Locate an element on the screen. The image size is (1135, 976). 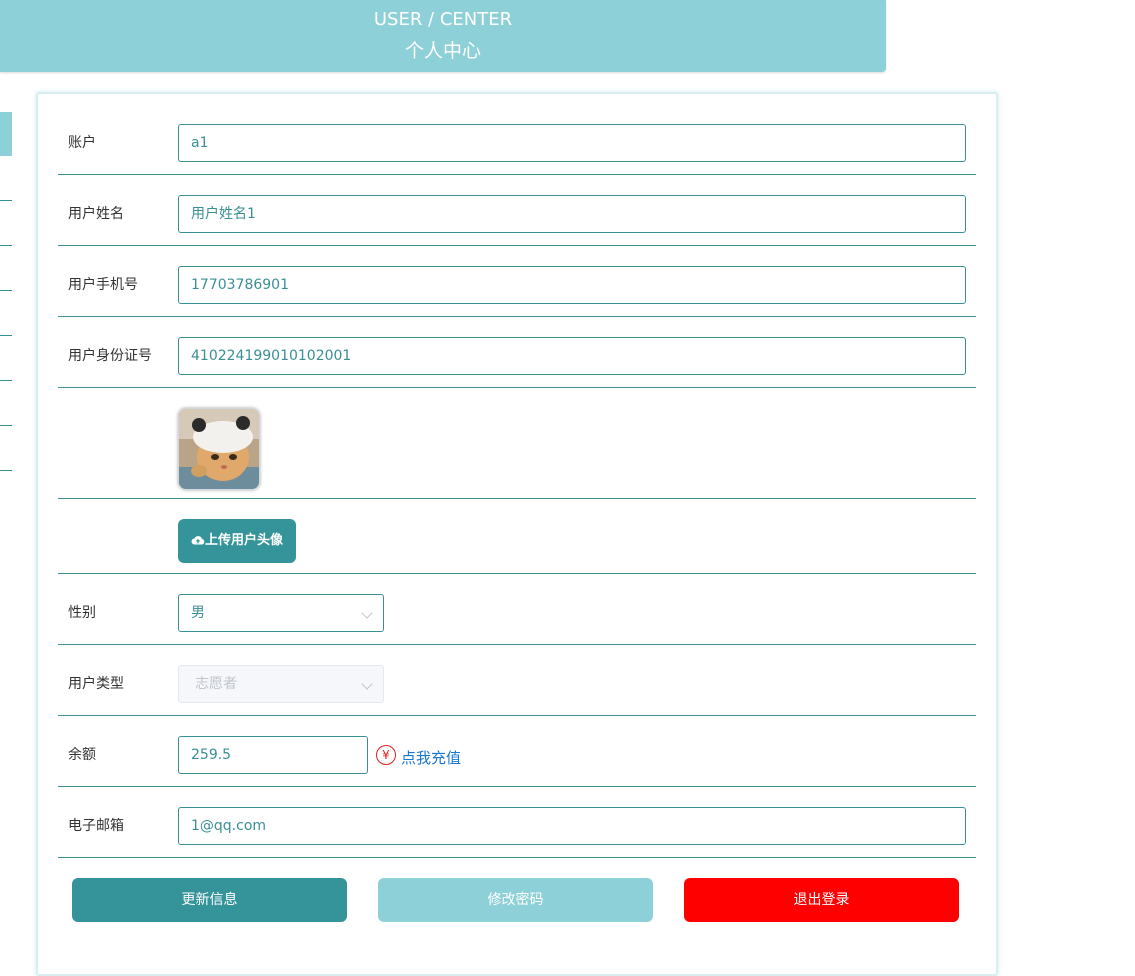
user-type-select: 志愿者 is located at coordinates (281, 684).